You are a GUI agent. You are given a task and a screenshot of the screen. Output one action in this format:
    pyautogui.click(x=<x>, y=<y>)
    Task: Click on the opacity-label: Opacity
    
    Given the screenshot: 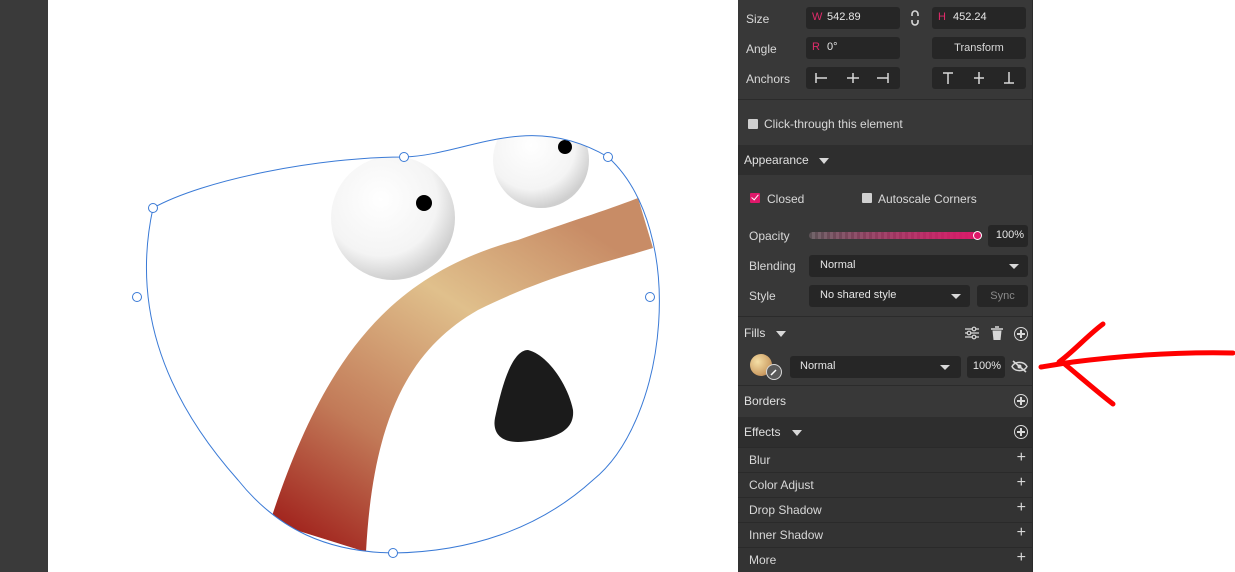 What is the action you would take?
    pyautogui.click(x=769, y=236)
    